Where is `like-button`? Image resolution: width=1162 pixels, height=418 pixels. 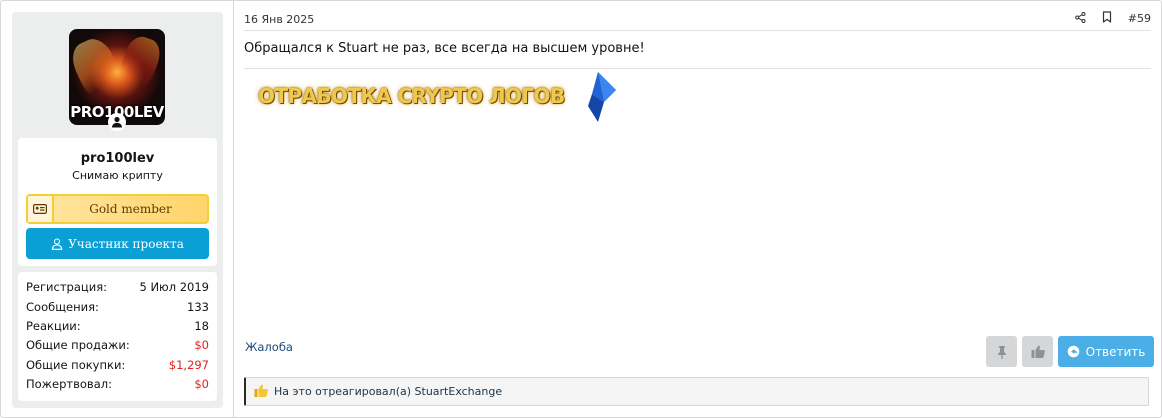
like-button is located at coordinates (1037, 351).